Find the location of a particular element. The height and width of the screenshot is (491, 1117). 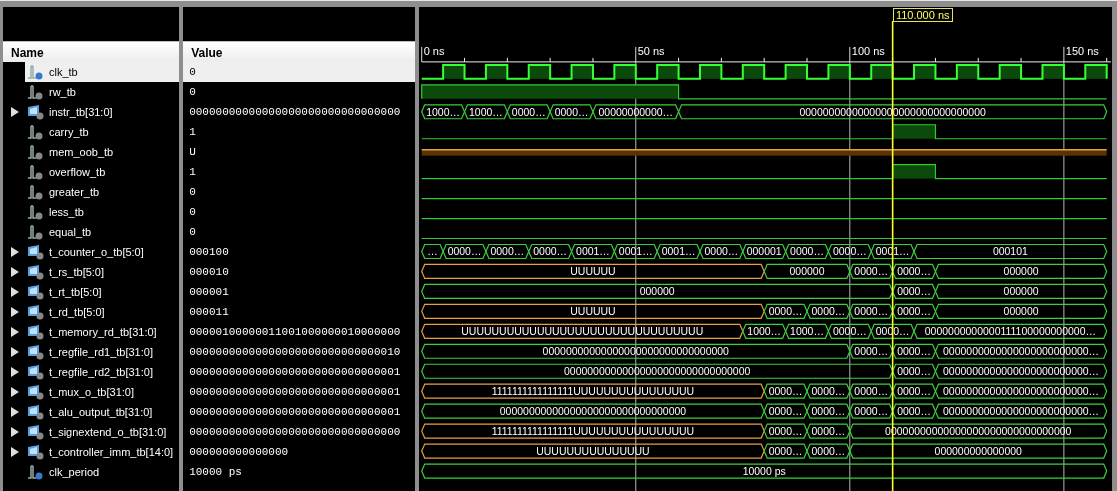

bus-value: 10000 ps is located at coordinates (764, 472).